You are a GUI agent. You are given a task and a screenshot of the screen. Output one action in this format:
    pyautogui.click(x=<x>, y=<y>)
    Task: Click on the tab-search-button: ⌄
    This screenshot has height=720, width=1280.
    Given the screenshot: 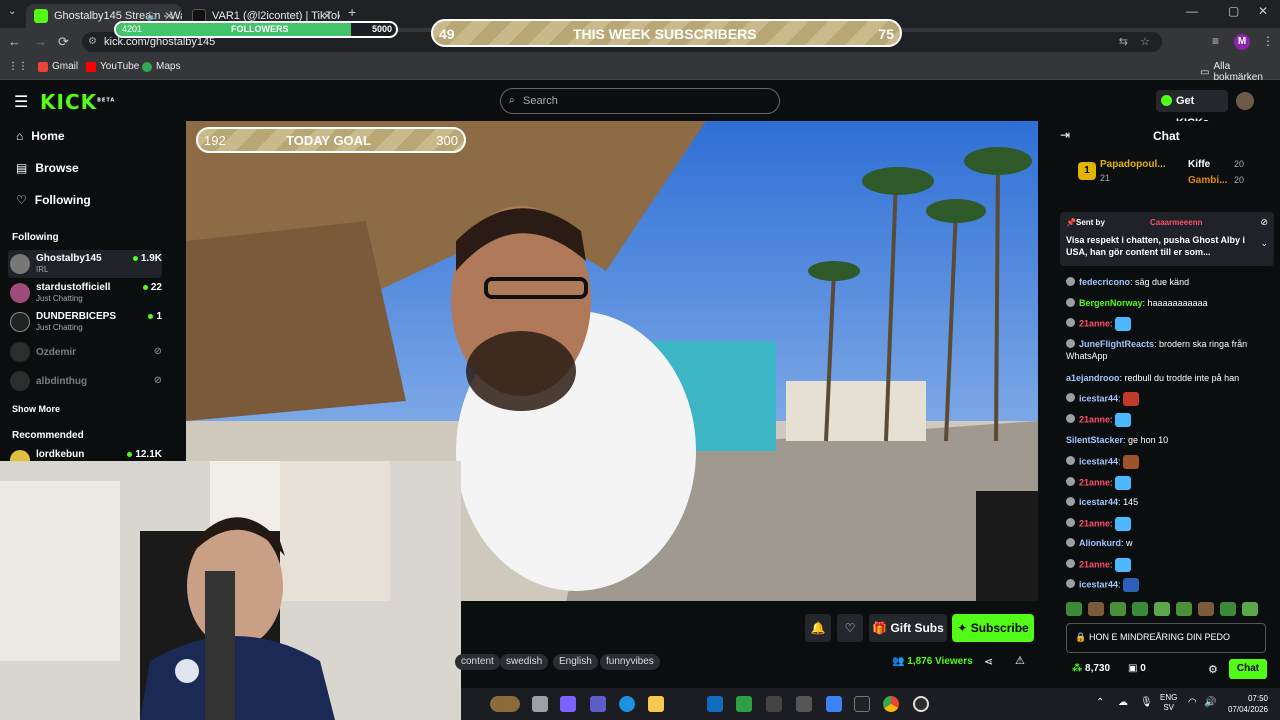 What is the action you would take?
    pyautogui.click(x=12, y=11)
    